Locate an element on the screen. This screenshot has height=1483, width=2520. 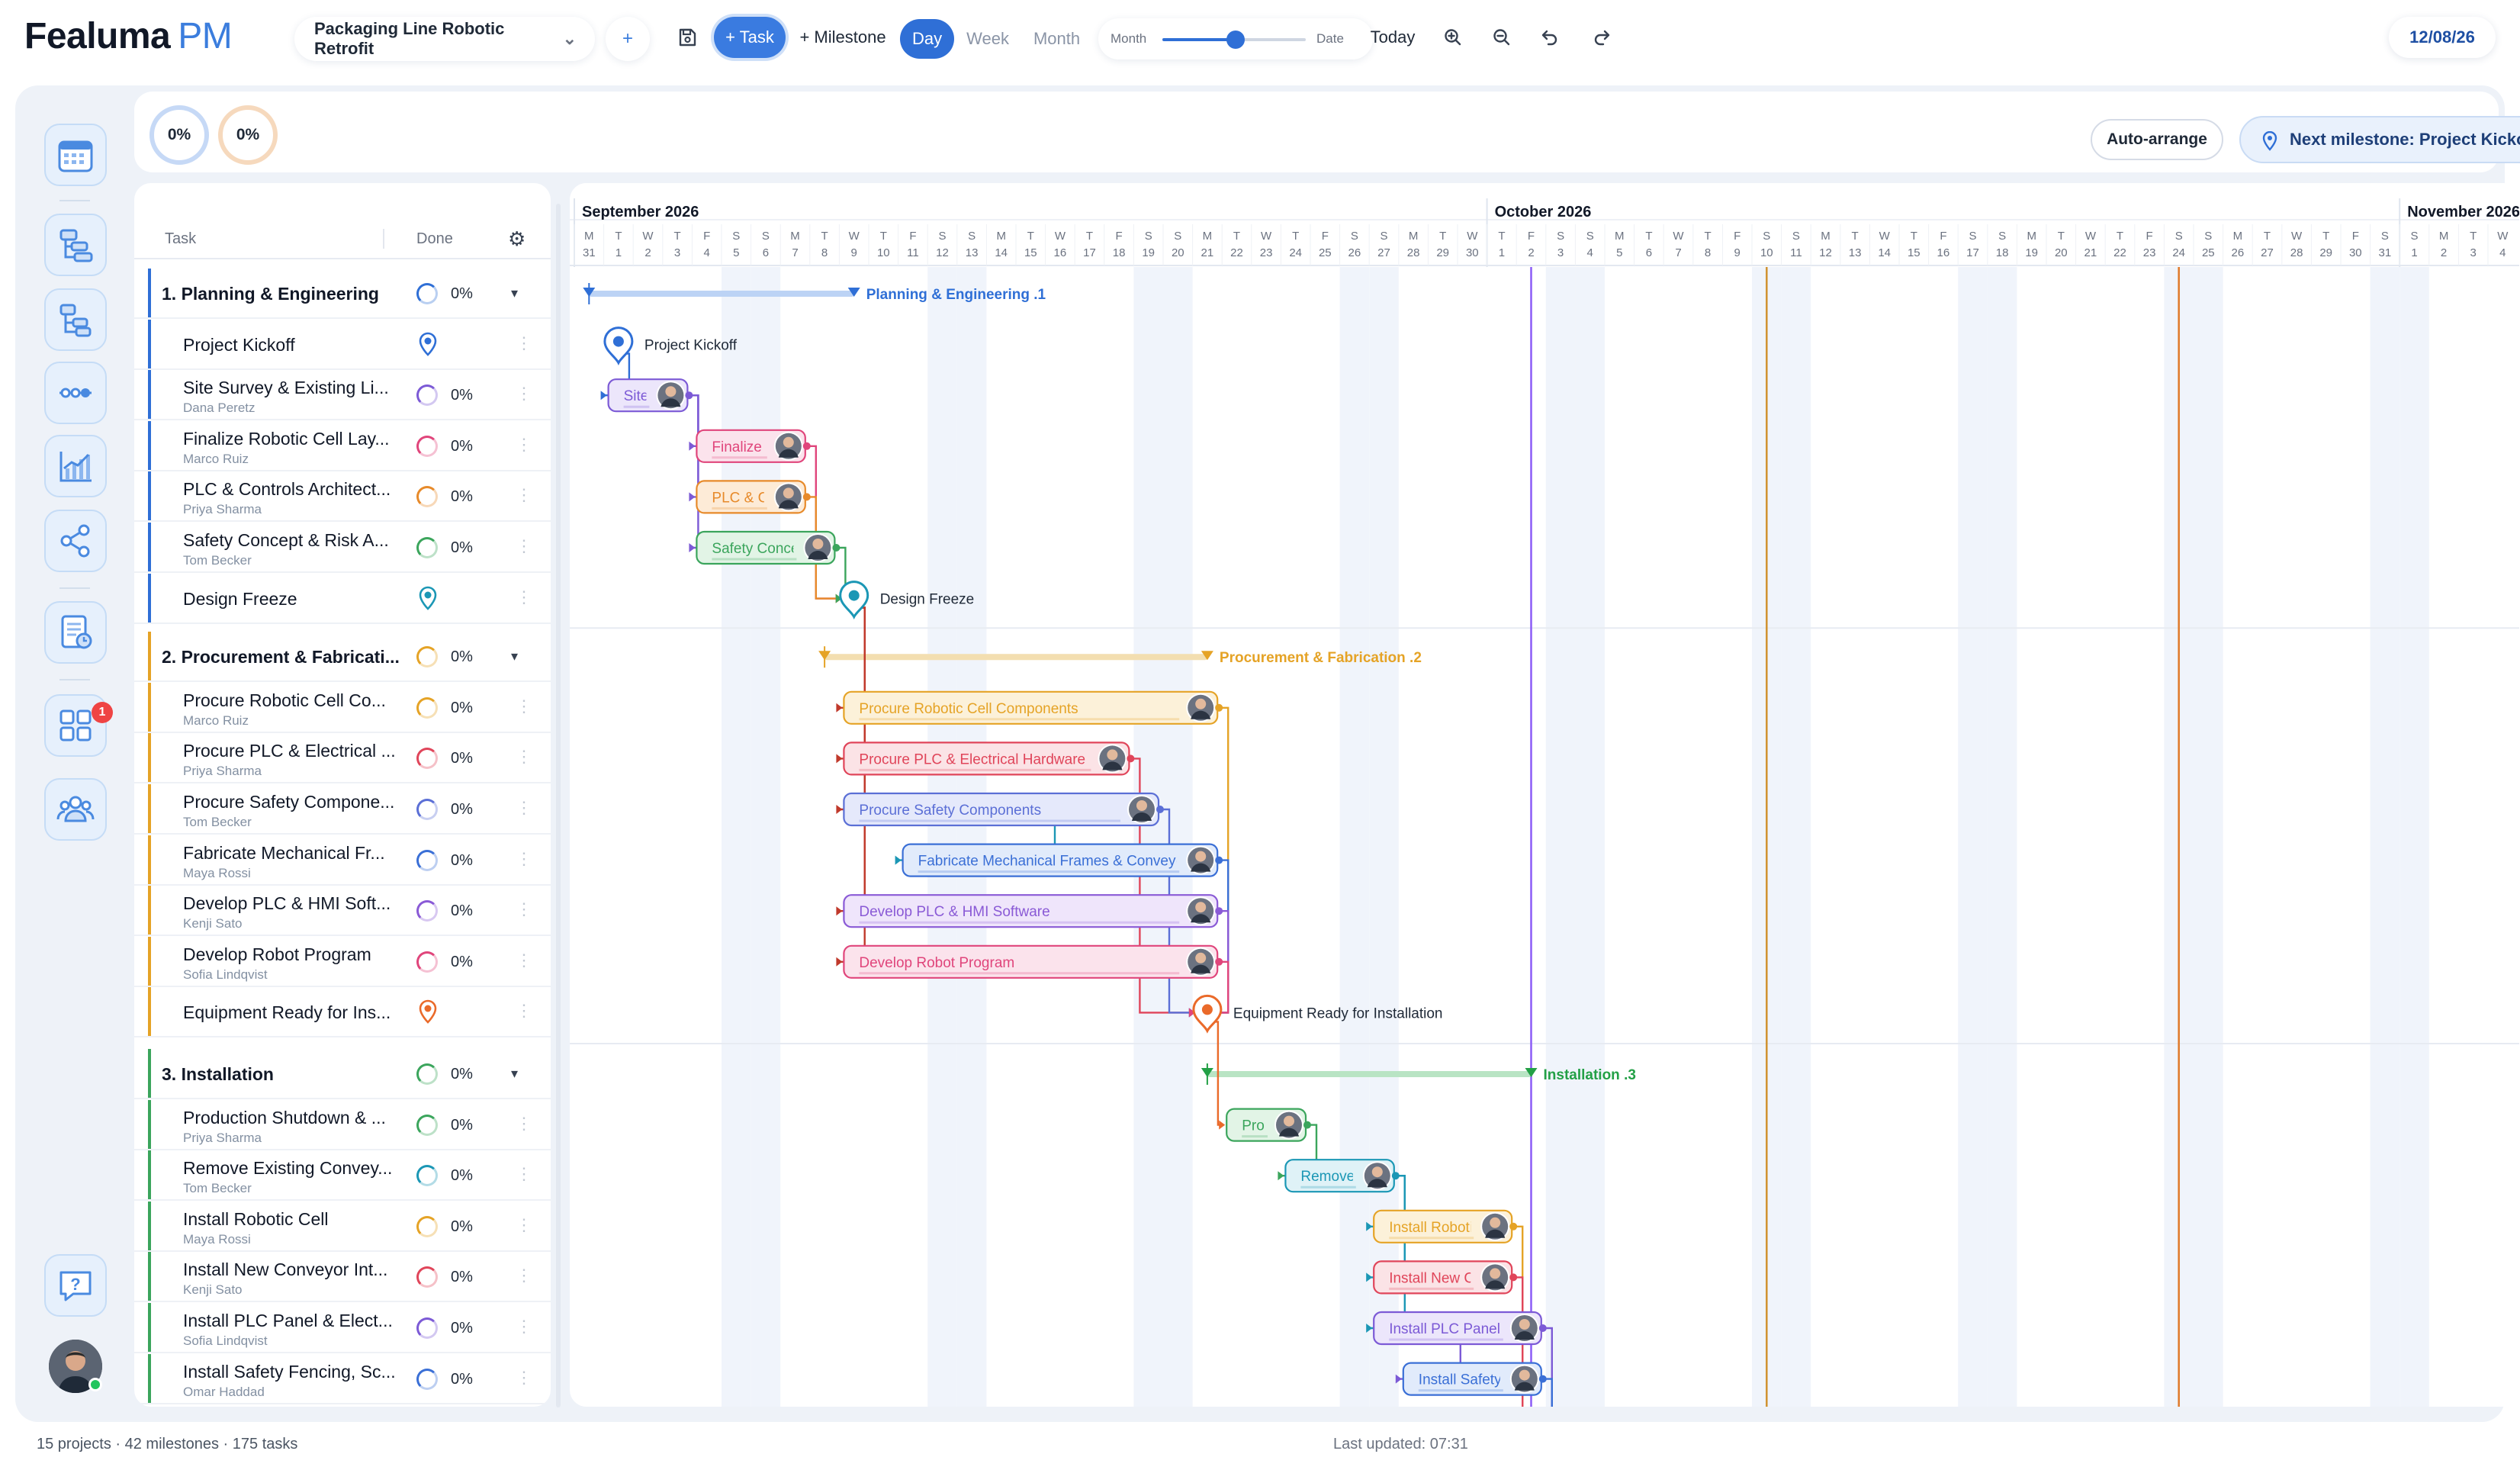
task-row: Develop Robot Program Sofia Lindqvist 0% ⋮ is located at coordinates (342, 961).